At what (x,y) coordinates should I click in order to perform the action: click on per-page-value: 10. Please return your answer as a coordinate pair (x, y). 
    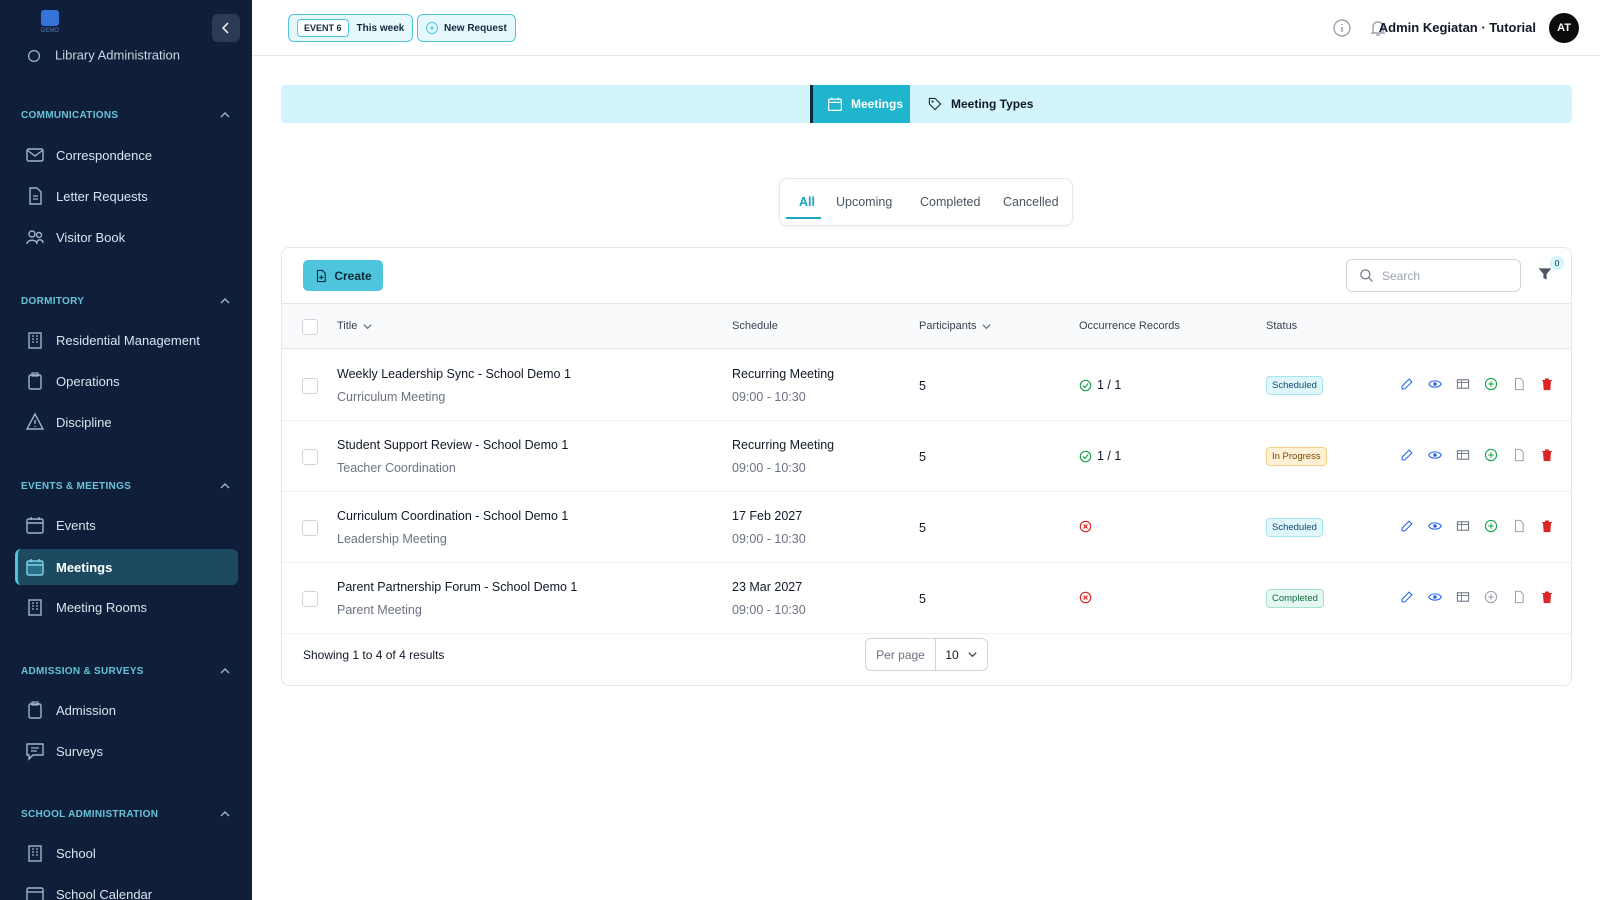
    Looking at the image, I should click on (961, 654).